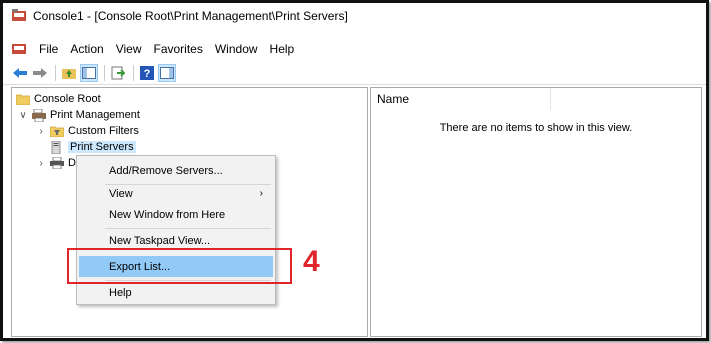  I want to click on filter-folder-icon, so click(57, 131).